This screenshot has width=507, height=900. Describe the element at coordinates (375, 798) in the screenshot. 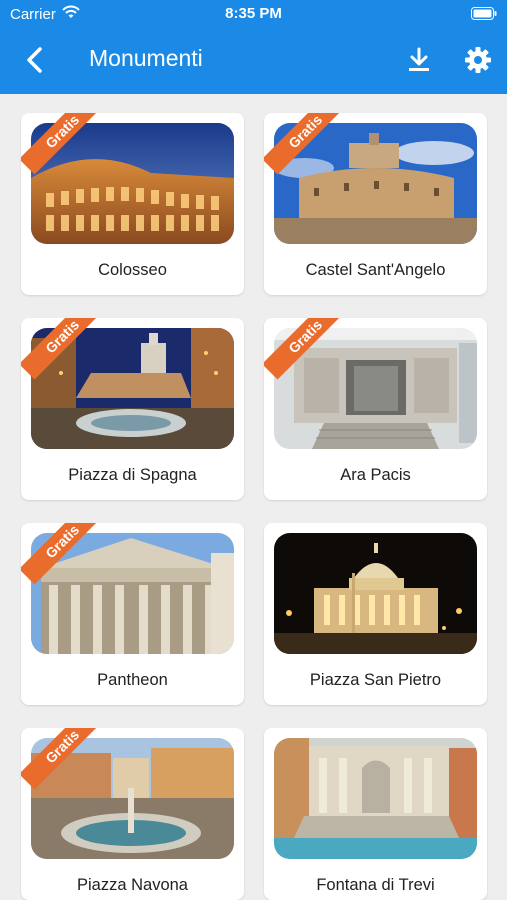

I see `fontana-di-trevi-image` at that location.